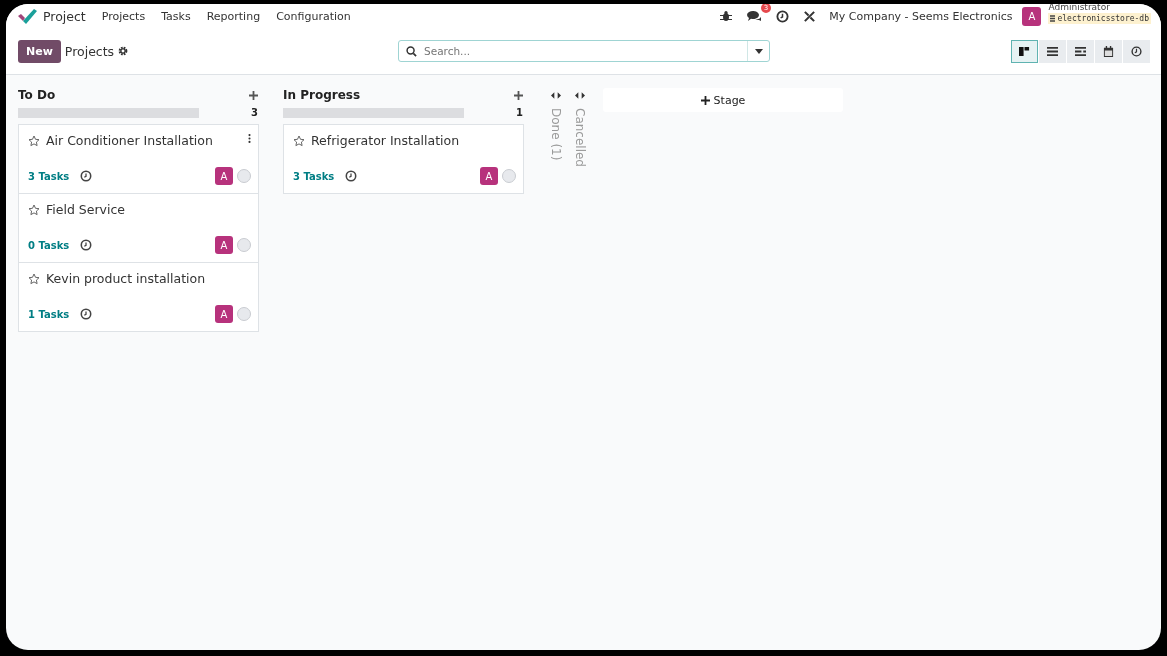  I want to click on project-name: Air Conditioner Installation, so click(130, 140).